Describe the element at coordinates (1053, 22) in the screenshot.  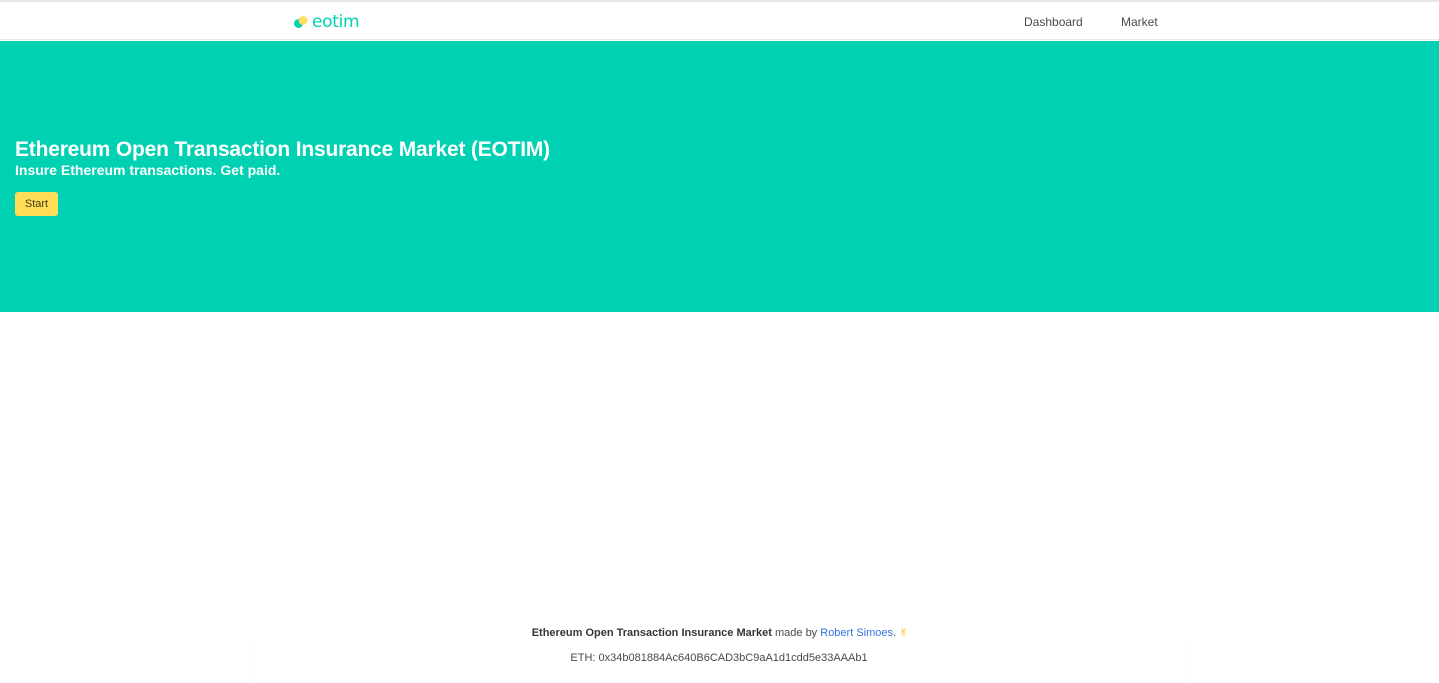
I see `nav-dashboard-link: Dashboard` at that location.